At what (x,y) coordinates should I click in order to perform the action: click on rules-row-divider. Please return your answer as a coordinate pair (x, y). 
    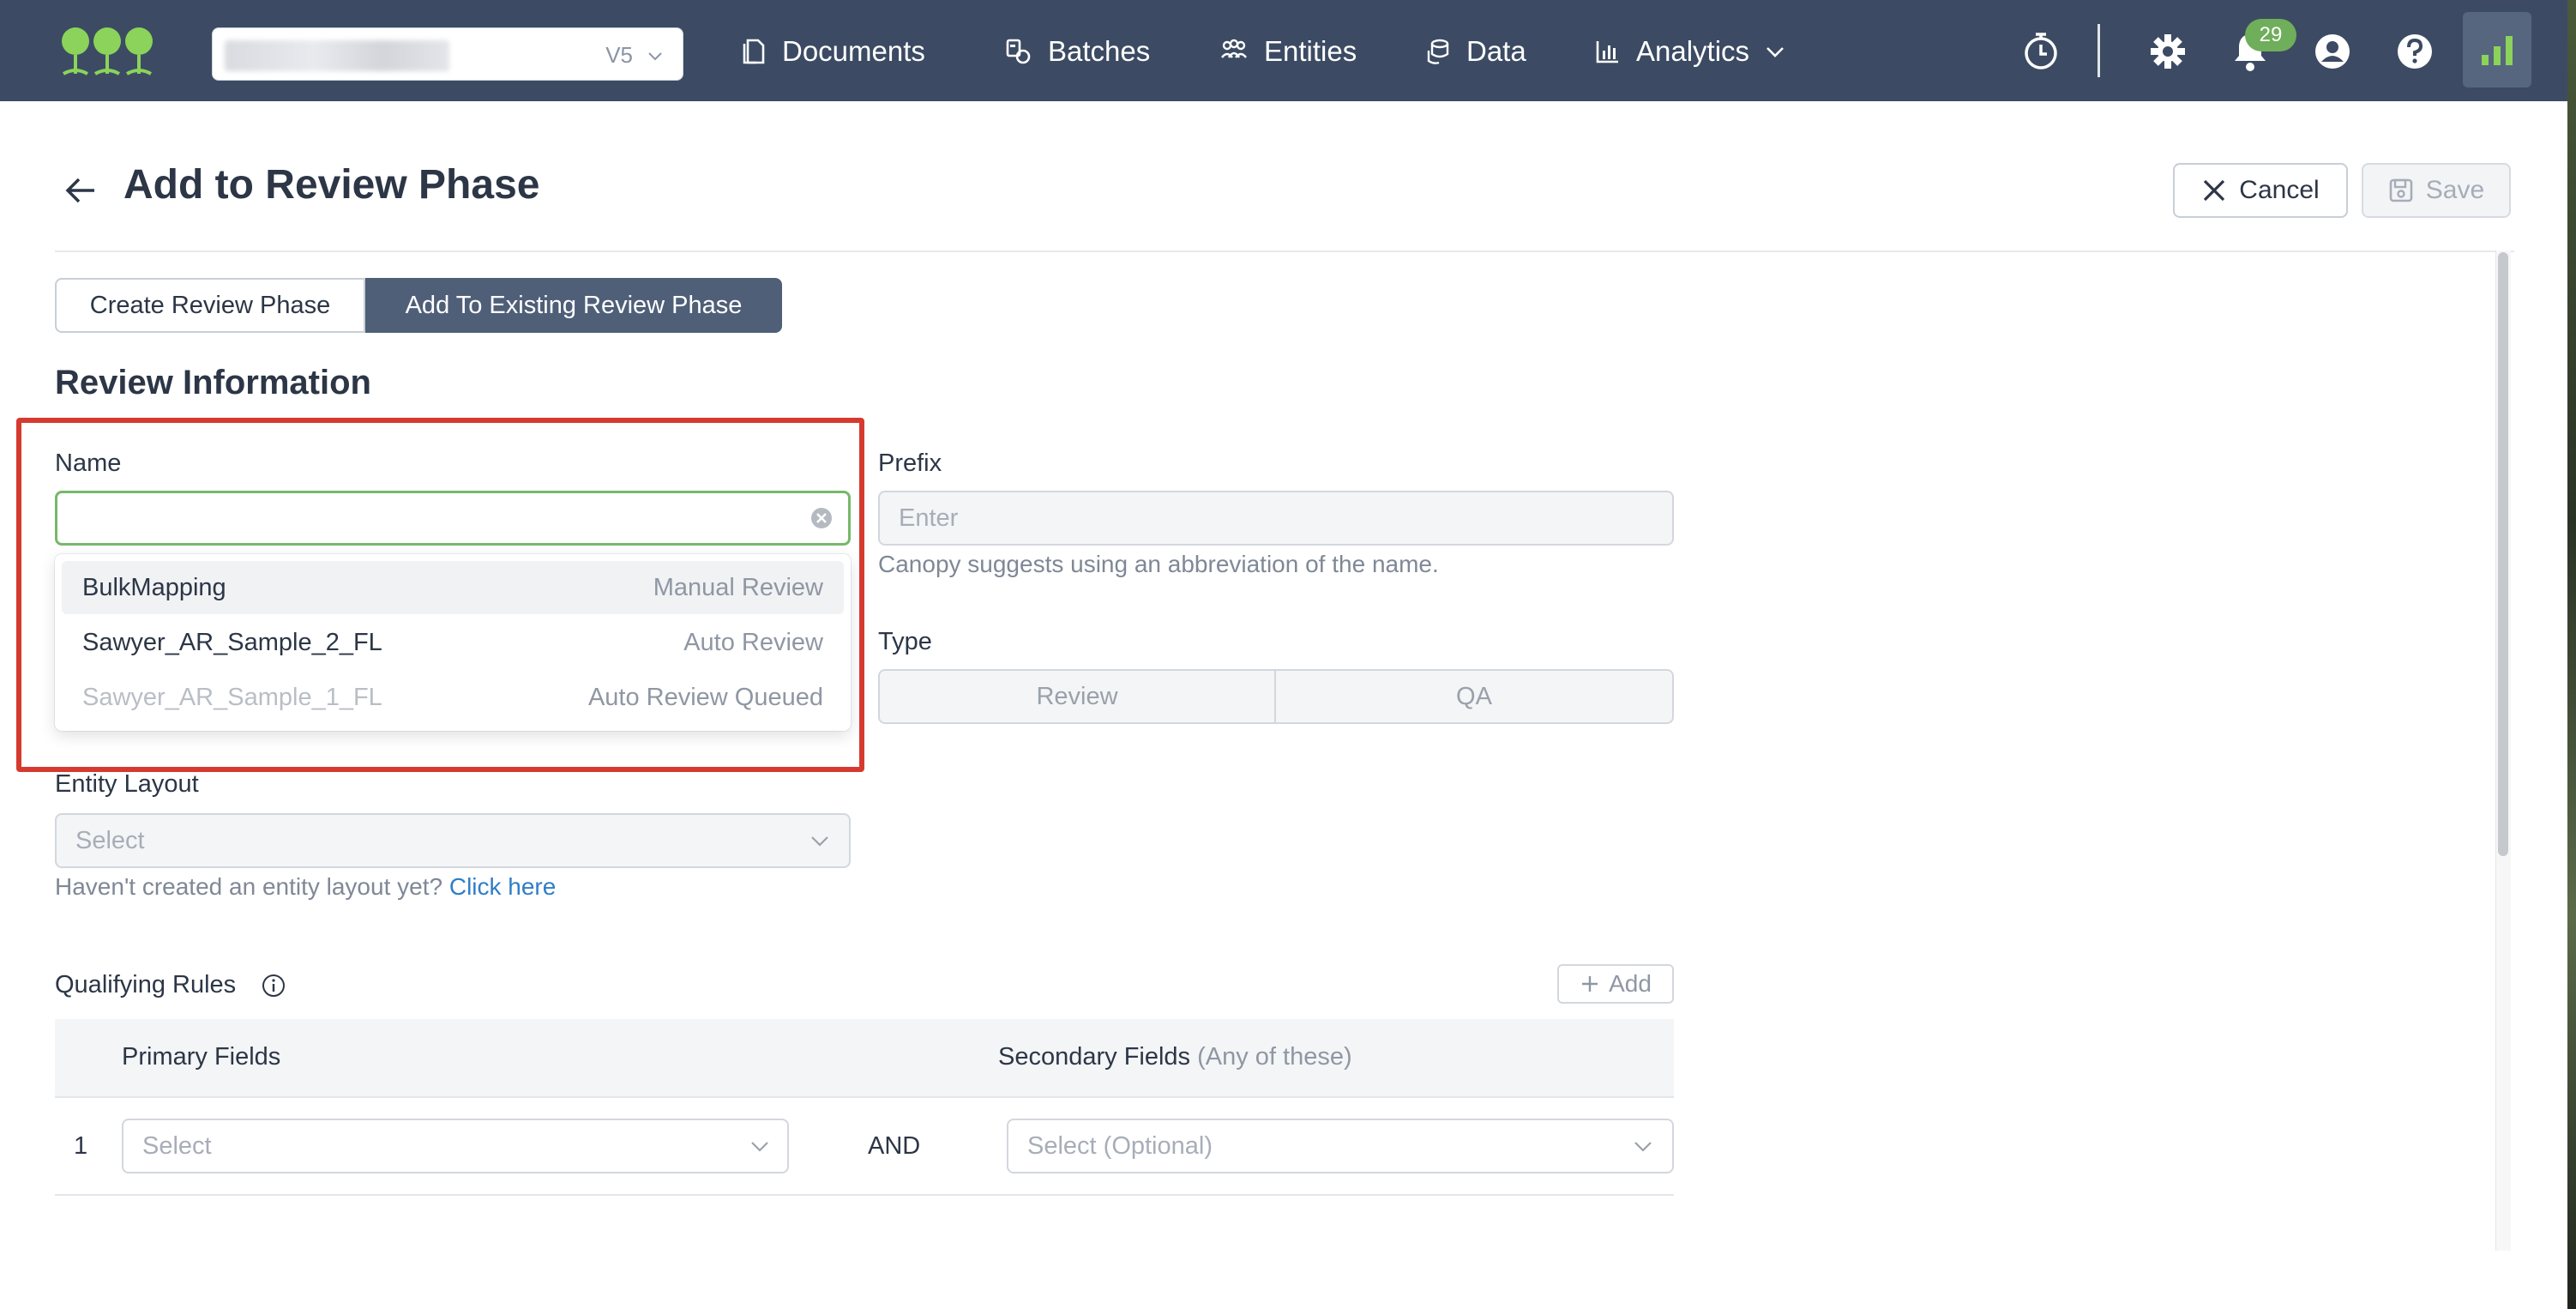
    Looking at the image, I should click on (864, 1195).